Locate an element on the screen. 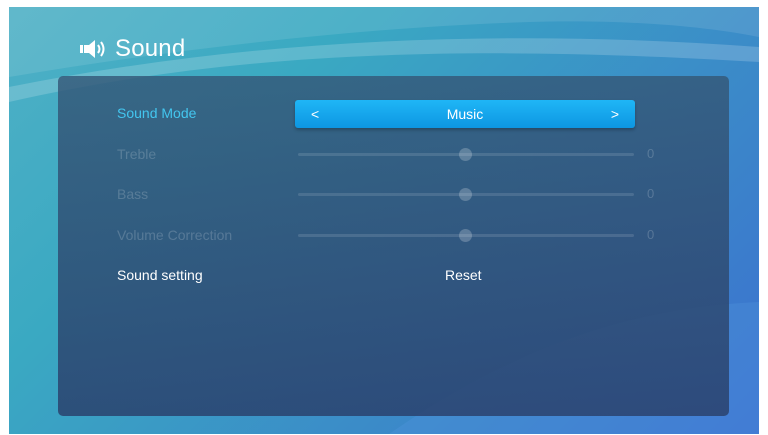 The height and width of the screenshot is (435, 768). sound-mode-value: Music is located at coordinates (465, 114).